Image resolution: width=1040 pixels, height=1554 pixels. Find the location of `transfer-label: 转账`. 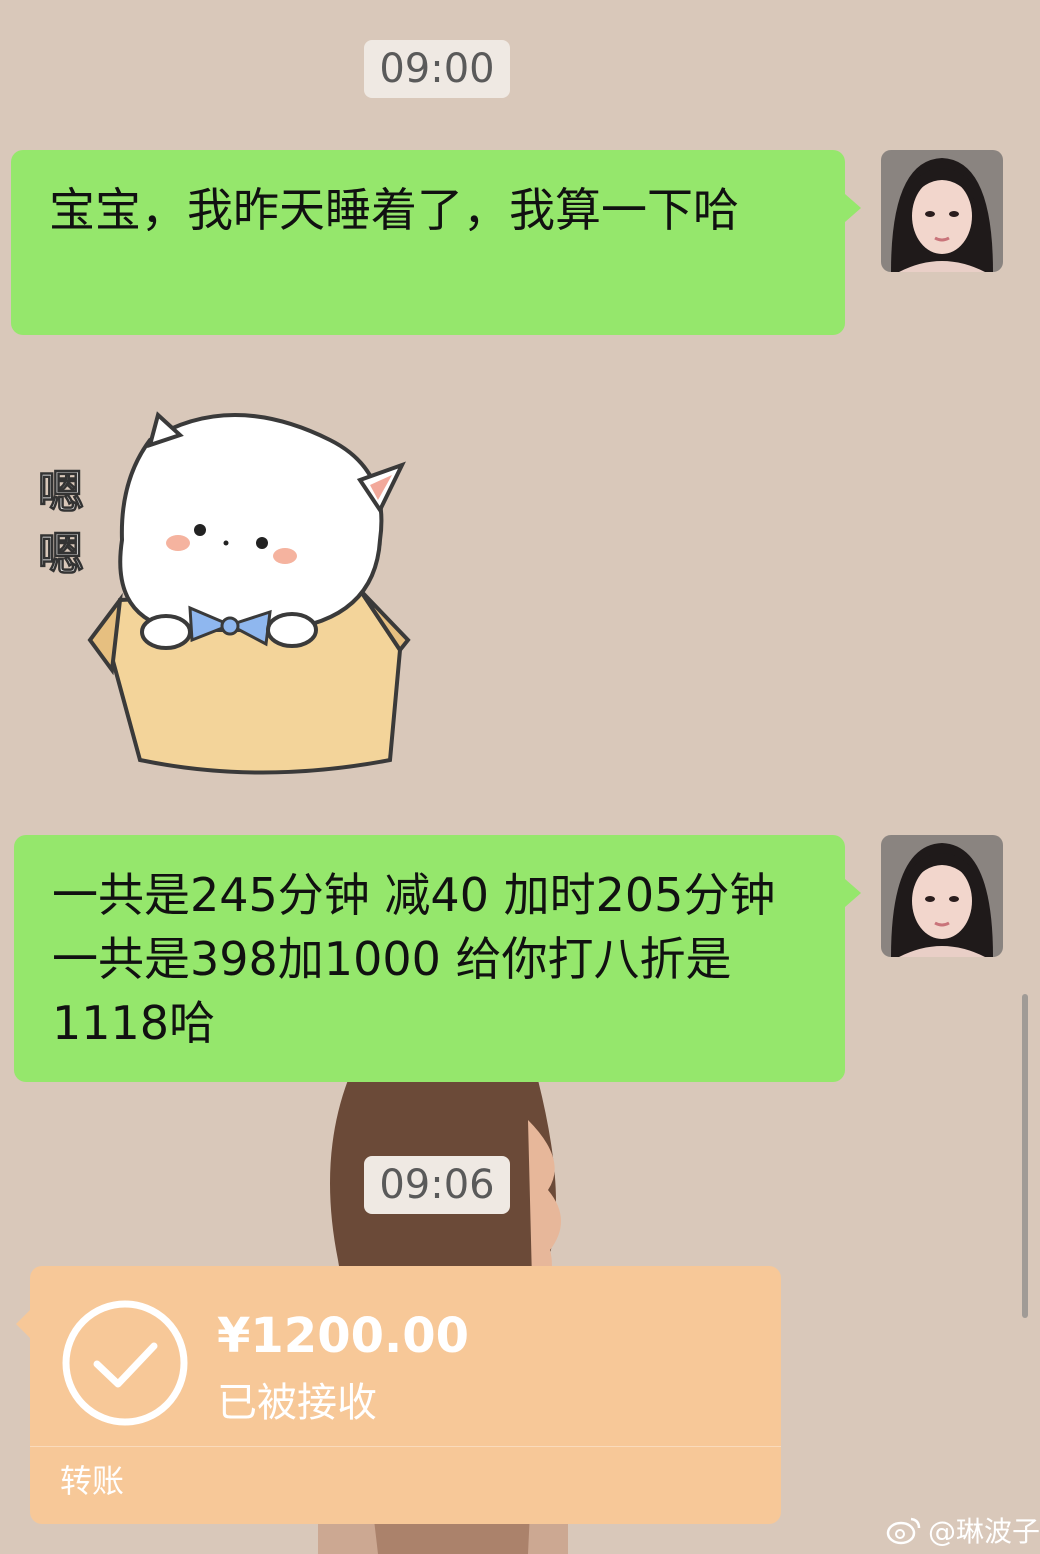

transfer-label: 转账 is located at coordinates (92, 1481).